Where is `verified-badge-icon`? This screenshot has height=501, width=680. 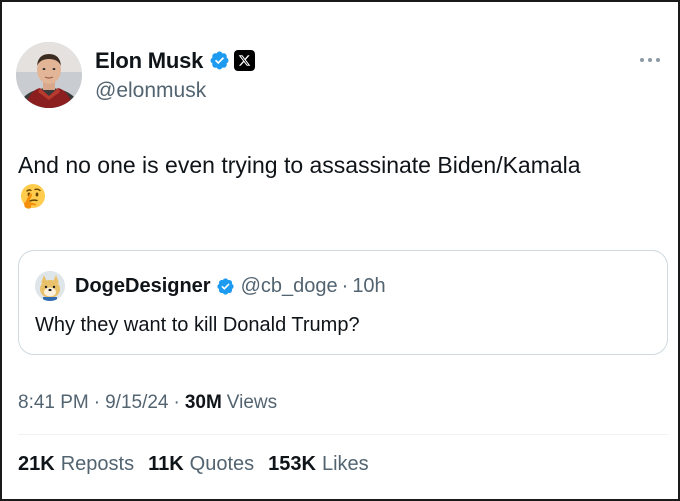 verified-badge-icon is located at coordinates (219, 60).